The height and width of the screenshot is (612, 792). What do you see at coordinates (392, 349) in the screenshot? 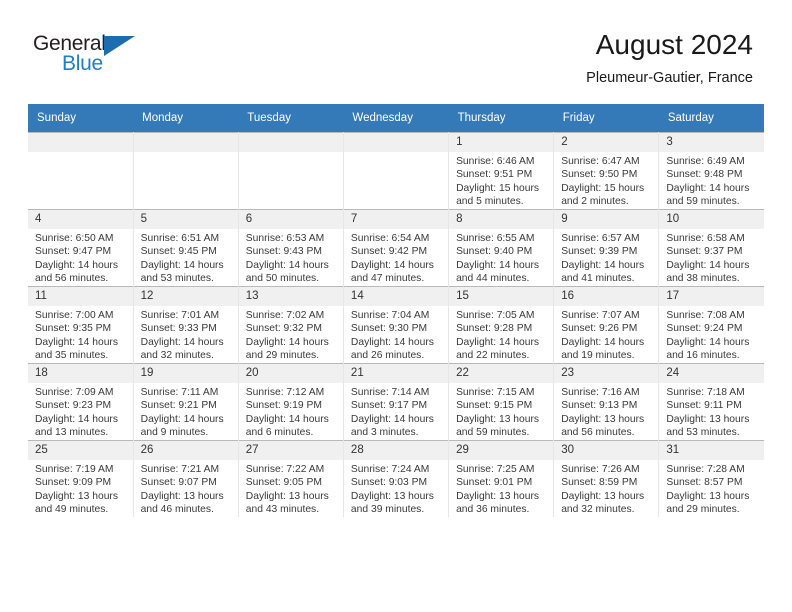
I see `daylight-text: Daylight: 14 hours and 26 minutes.` at bounding box center [392, 349].